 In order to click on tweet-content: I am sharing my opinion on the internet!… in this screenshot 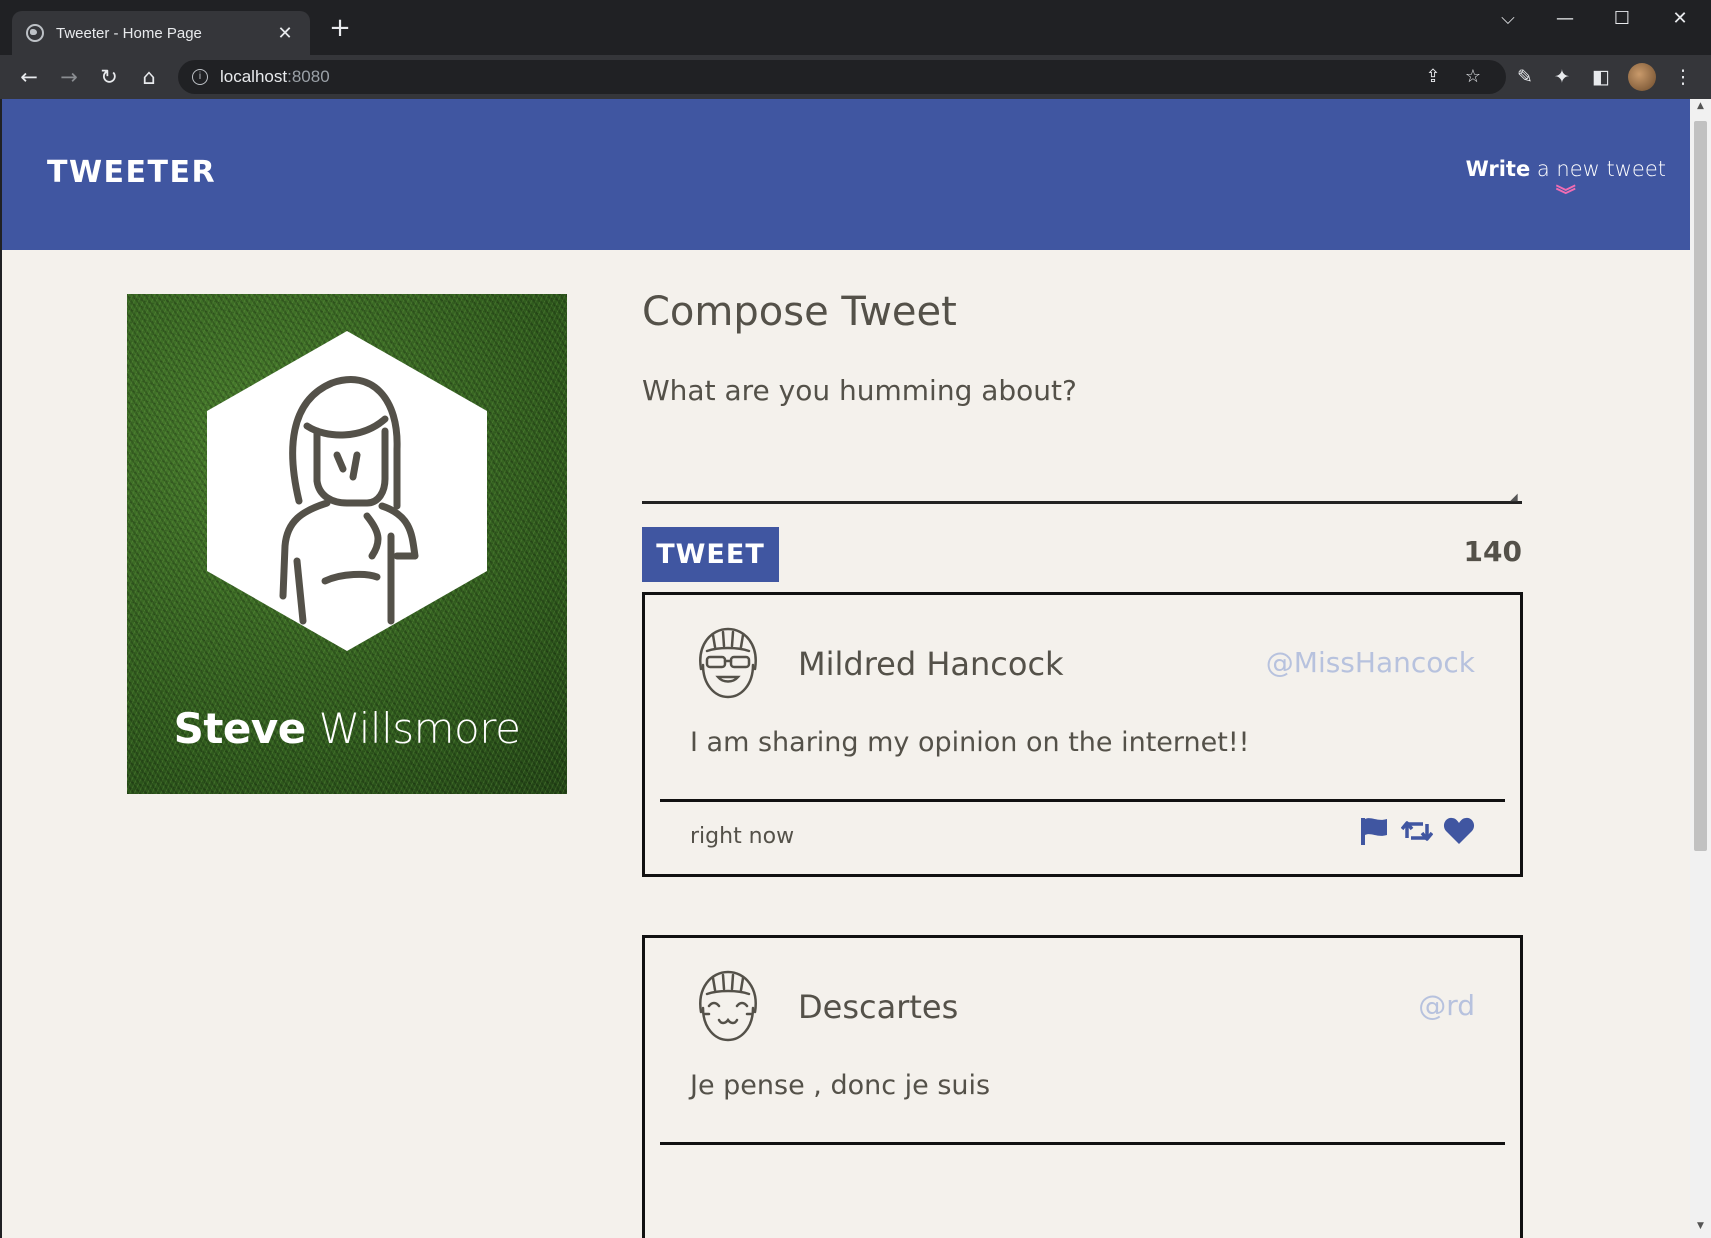, I will do `click(970, 742)`.